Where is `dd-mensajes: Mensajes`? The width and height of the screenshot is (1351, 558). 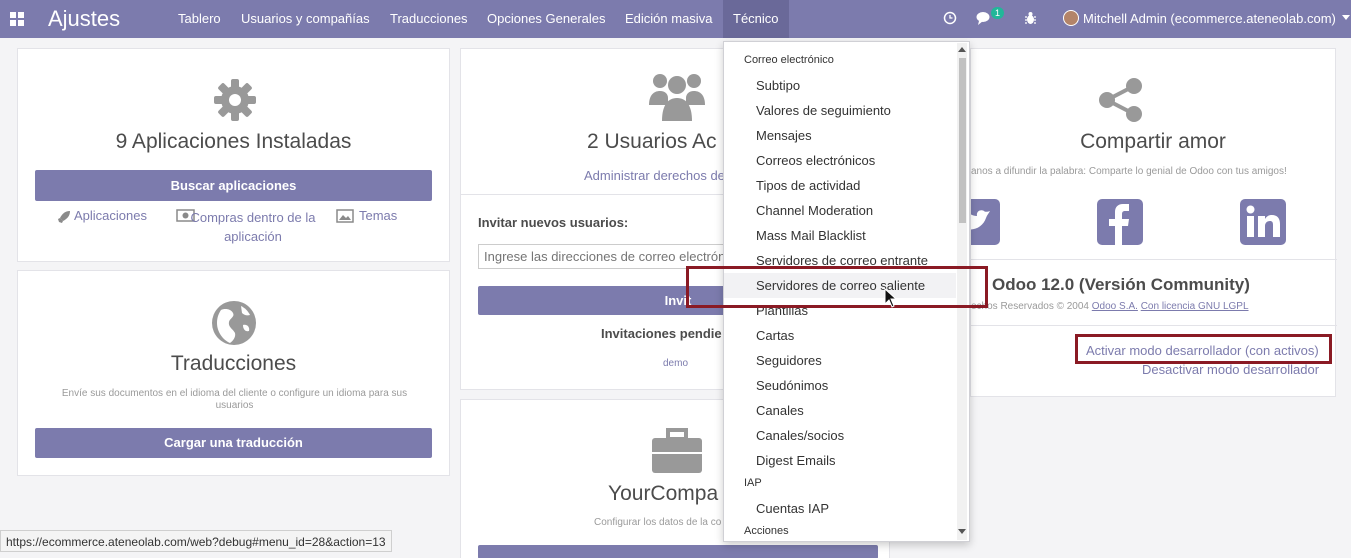 dd-mensajes: Mensajes is located at coordinates (784, 135).